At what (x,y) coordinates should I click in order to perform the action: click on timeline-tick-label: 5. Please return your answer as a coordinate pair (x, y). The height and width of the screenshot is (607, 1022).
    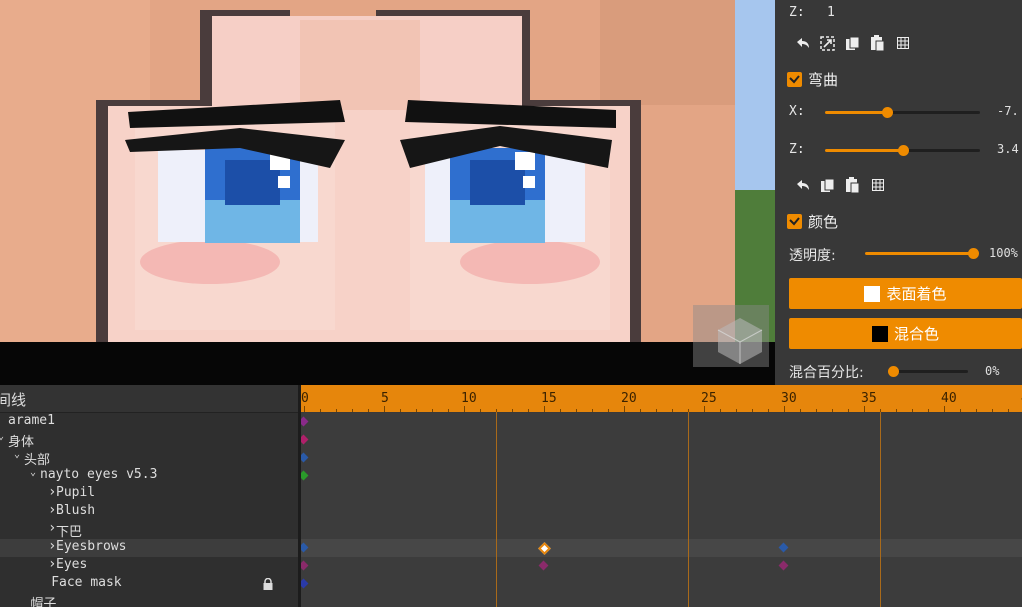
    Looking at the image, I should click on (385, 398).